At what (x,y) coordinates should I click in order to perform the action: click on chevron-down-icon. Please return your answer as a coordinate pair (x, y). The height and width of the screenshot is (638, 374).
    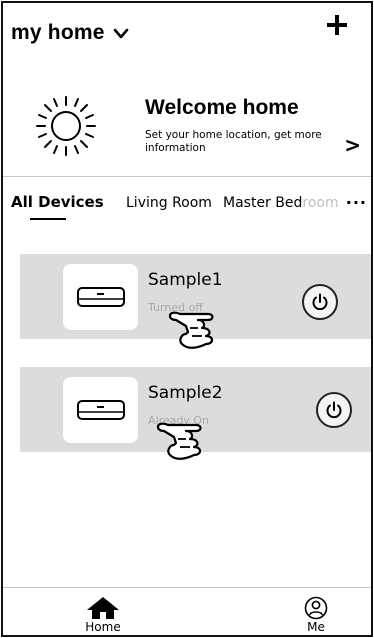
    Looking at the image, I should click on (120, 33).